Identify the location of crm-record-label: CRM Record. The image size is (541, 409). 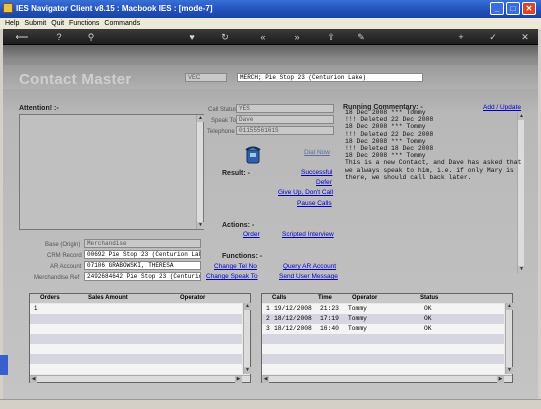
(64, 256).